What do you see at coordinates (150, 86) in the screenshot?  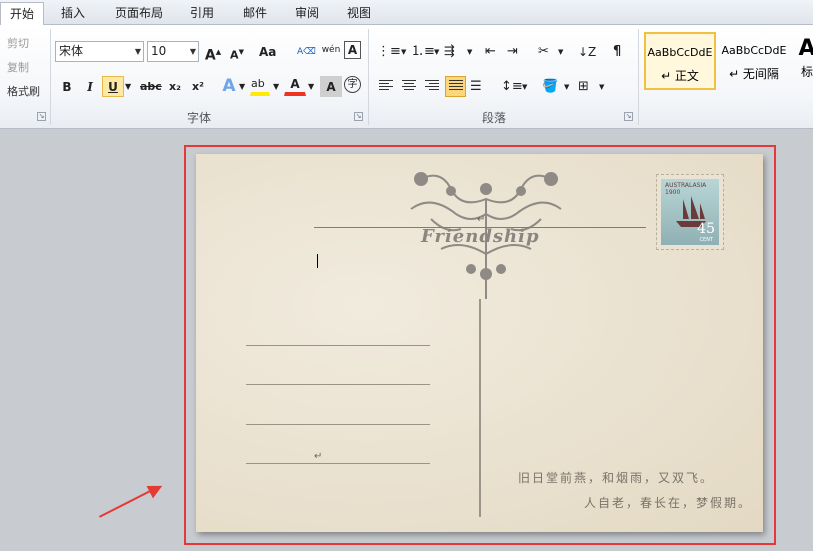 I see `strikethrough-button: abc` at bounding box center [150, 86].